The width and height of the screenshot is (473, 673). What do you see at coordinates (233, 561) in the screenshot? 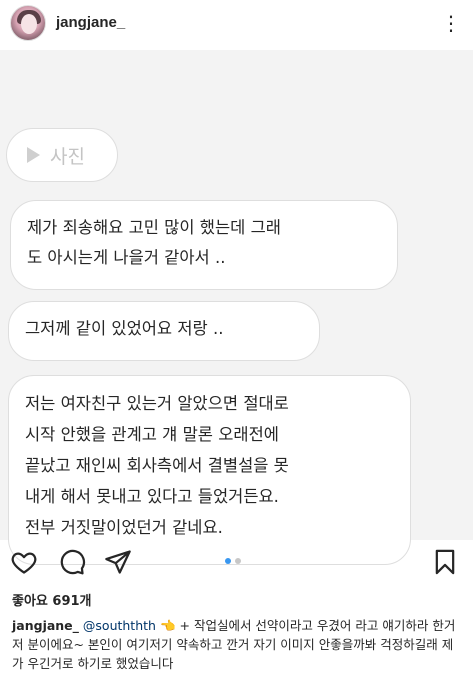
I see `carousel-indicator` at bounding box center [233, 561].